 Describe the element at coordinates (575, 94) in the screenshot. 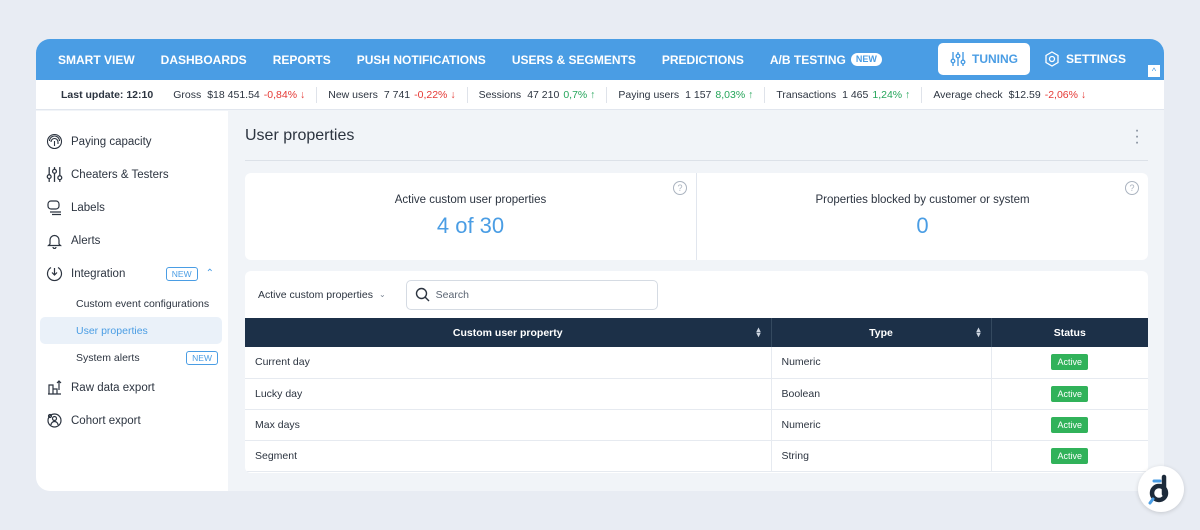

I see `stat-change: 0,7%` at that location.